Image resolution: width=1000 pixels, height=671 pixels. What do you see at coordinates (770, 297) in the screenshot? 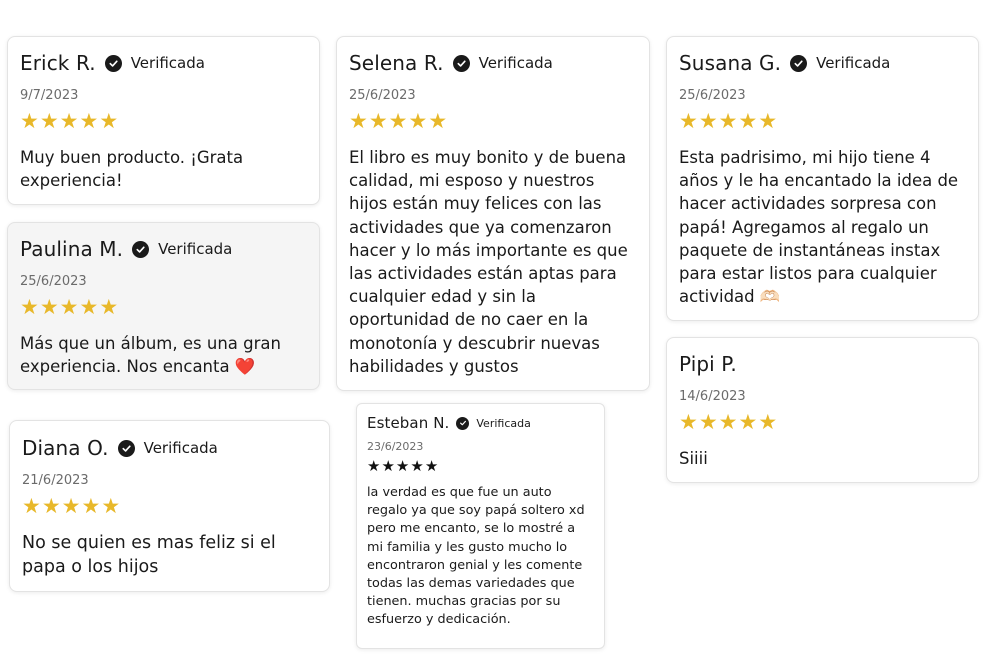
I see `heart-hands-icon: 🫶🏻` at bounding box center [770, 297].